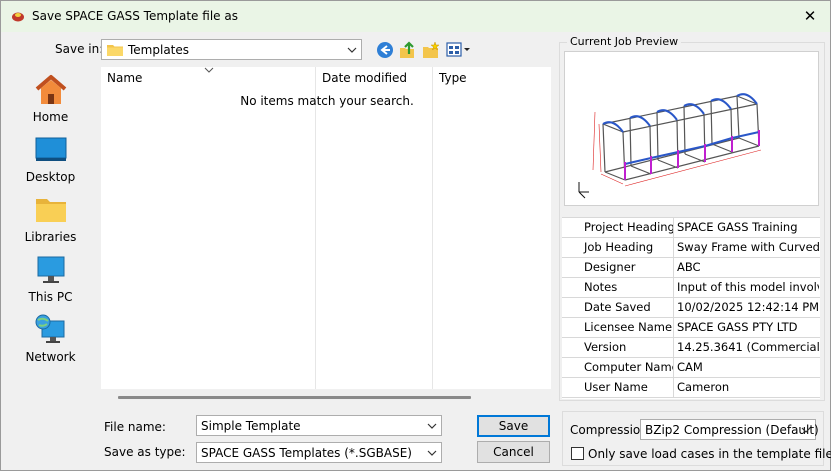  What do you see at coordinates (577, 453) in the screenshot?
I see `only-load-cases-checkbox` at bounding box center [577, 453].